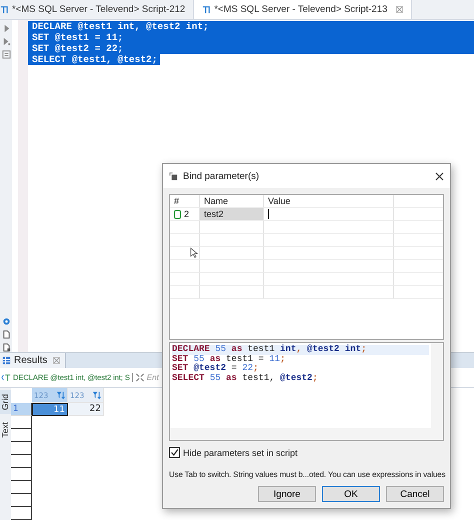 The height and width of the screenshot is (520, 474). I want to click on table-cell: test2, so click(232, 214).